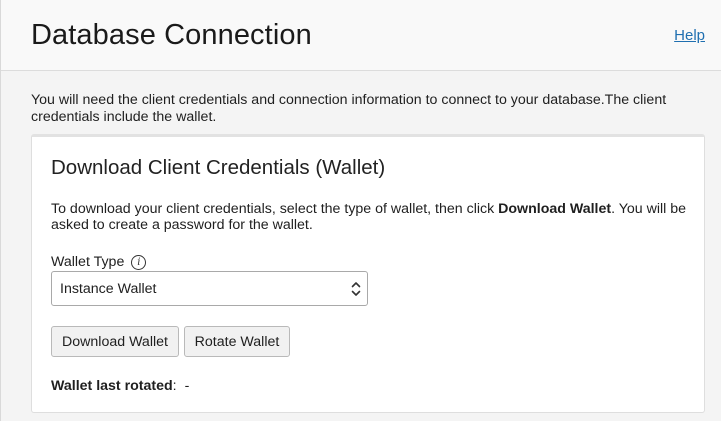 This screenshot has width=721, height=421. Describe the element at coordinates (139, 262) in the screenshot. I see `info-icon: i` at that location.